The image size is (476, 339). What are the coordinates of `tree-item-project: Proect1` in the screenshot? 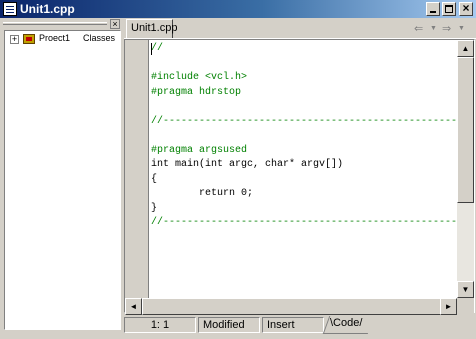 It's located at (54, 38).